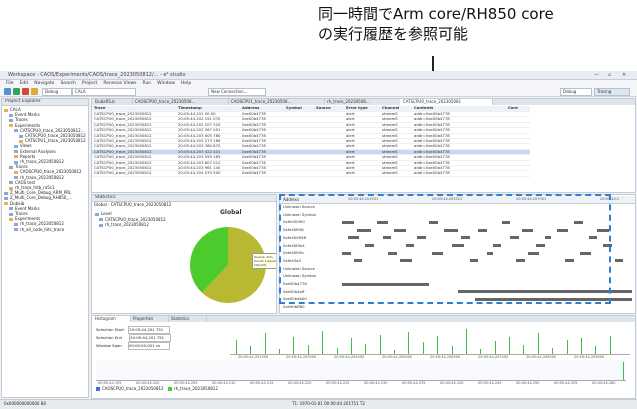  Describe the element at coordinates (44, 83) in the screenshot. I see `menu-navigate: Navigate` at that location.